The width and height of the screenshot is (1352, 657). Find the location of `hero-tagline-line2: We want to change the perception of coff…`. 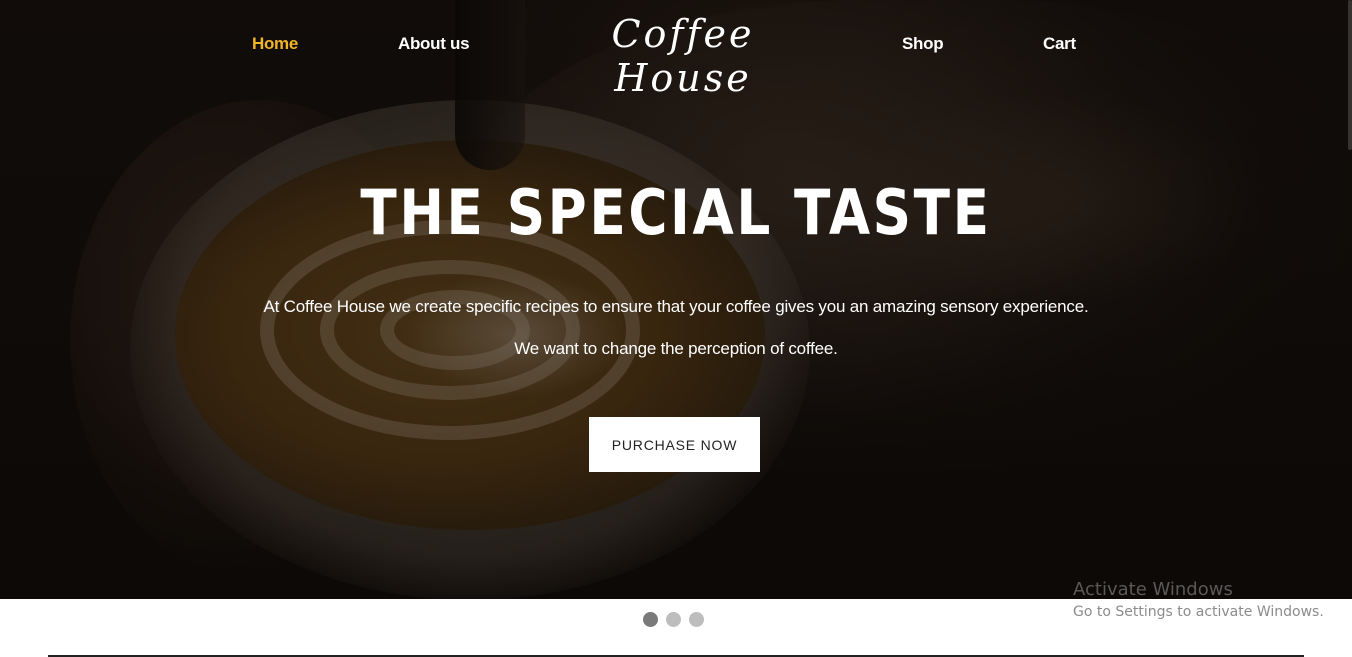

hero-tagline-line2: We want to change the perception of coff… is located at coordinates (676, 348).